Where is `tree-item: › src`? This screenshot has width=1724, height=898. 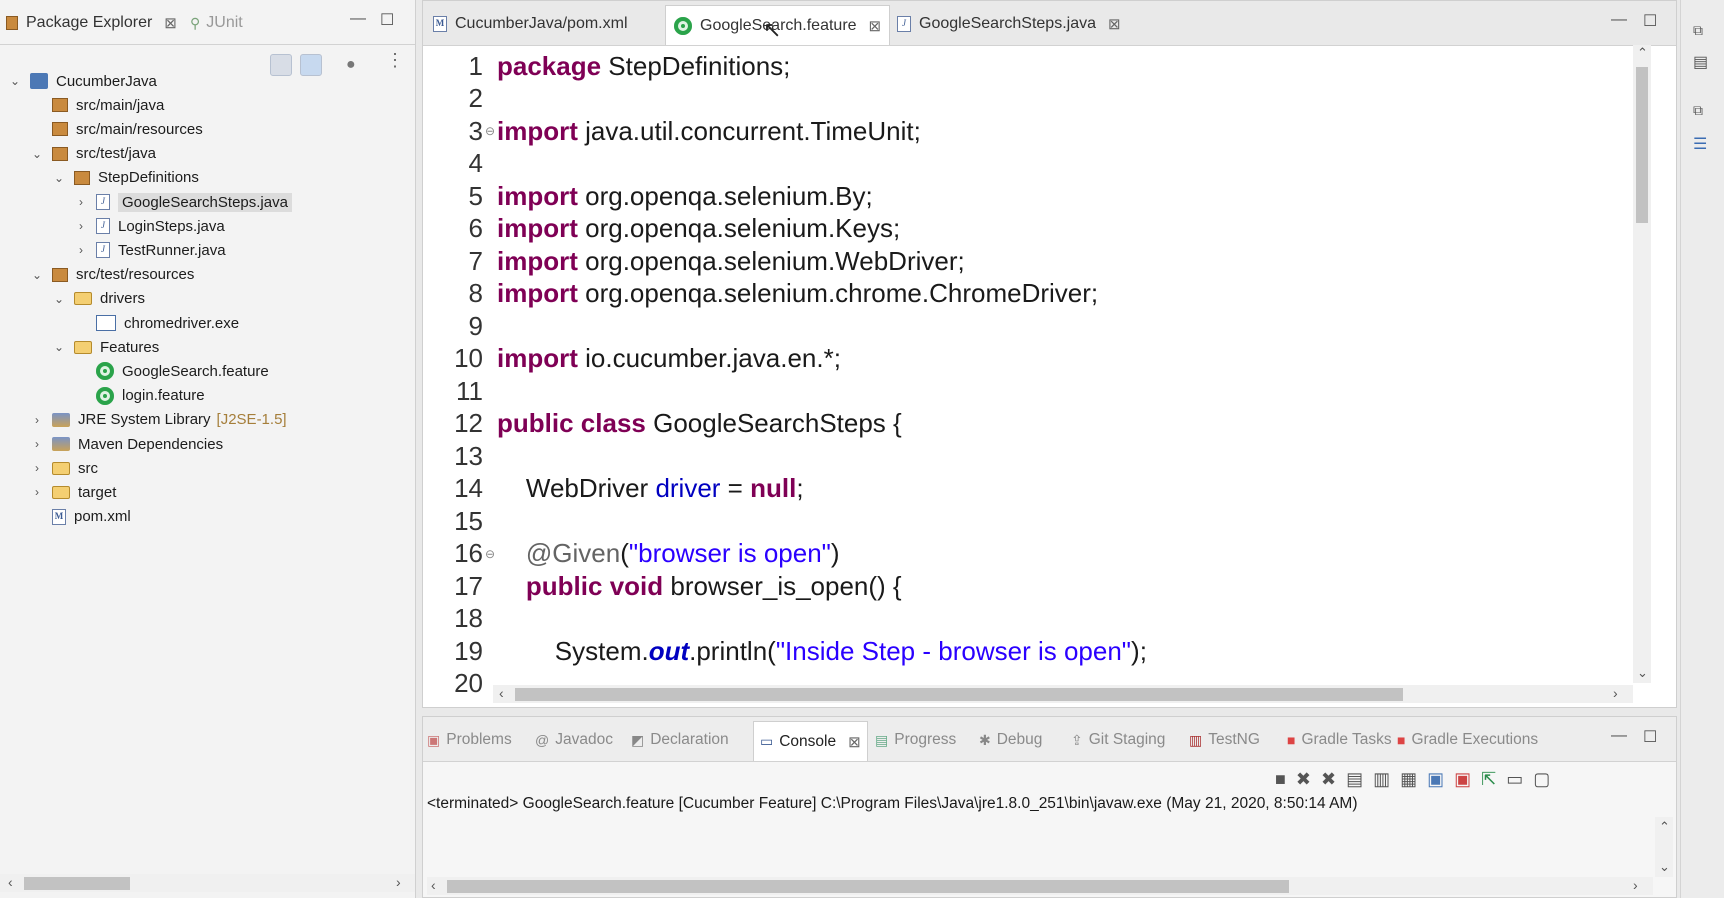 tree-item: › src is located at coordinates (64, 468).